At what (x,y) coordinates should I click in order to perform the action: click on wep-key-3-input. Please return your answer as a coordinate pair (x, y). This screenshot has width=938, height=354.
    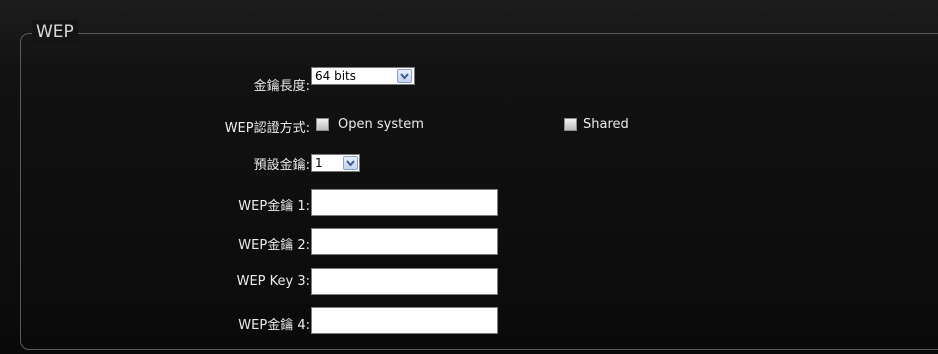
    Looking at the image, I should click on (404, 281).